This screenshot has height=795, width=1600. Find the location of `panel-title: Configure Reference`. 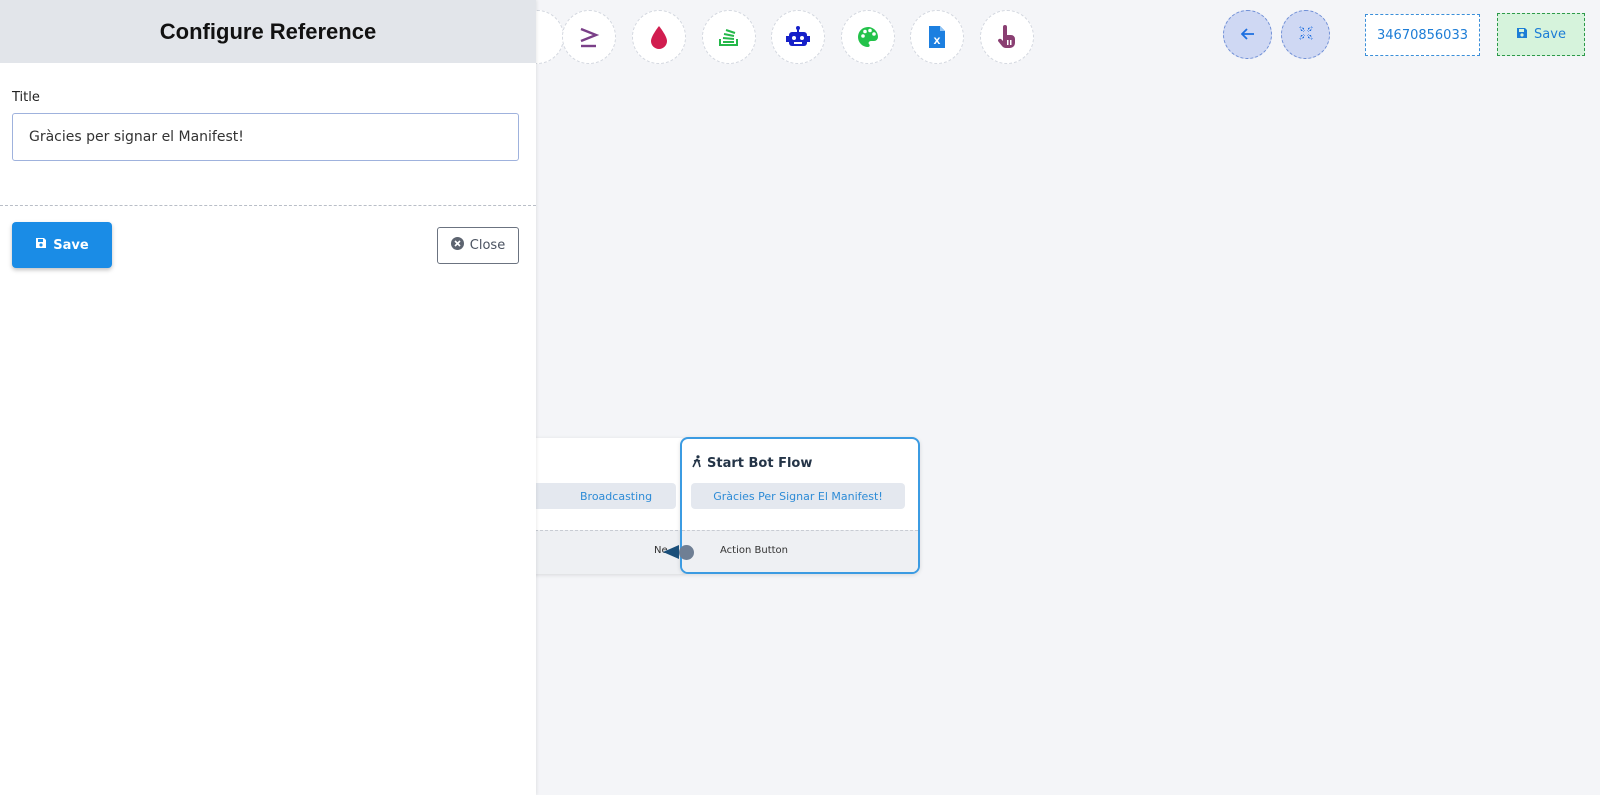

panel-title: Configure Reference is located at coordinates (268, 31).